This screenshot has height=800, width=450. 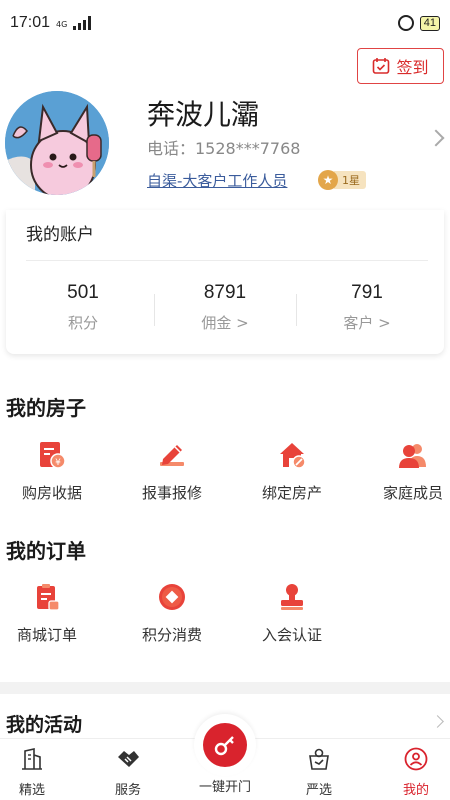 I want to click on username: 奔波儿灞, so click(x=203, y=114).